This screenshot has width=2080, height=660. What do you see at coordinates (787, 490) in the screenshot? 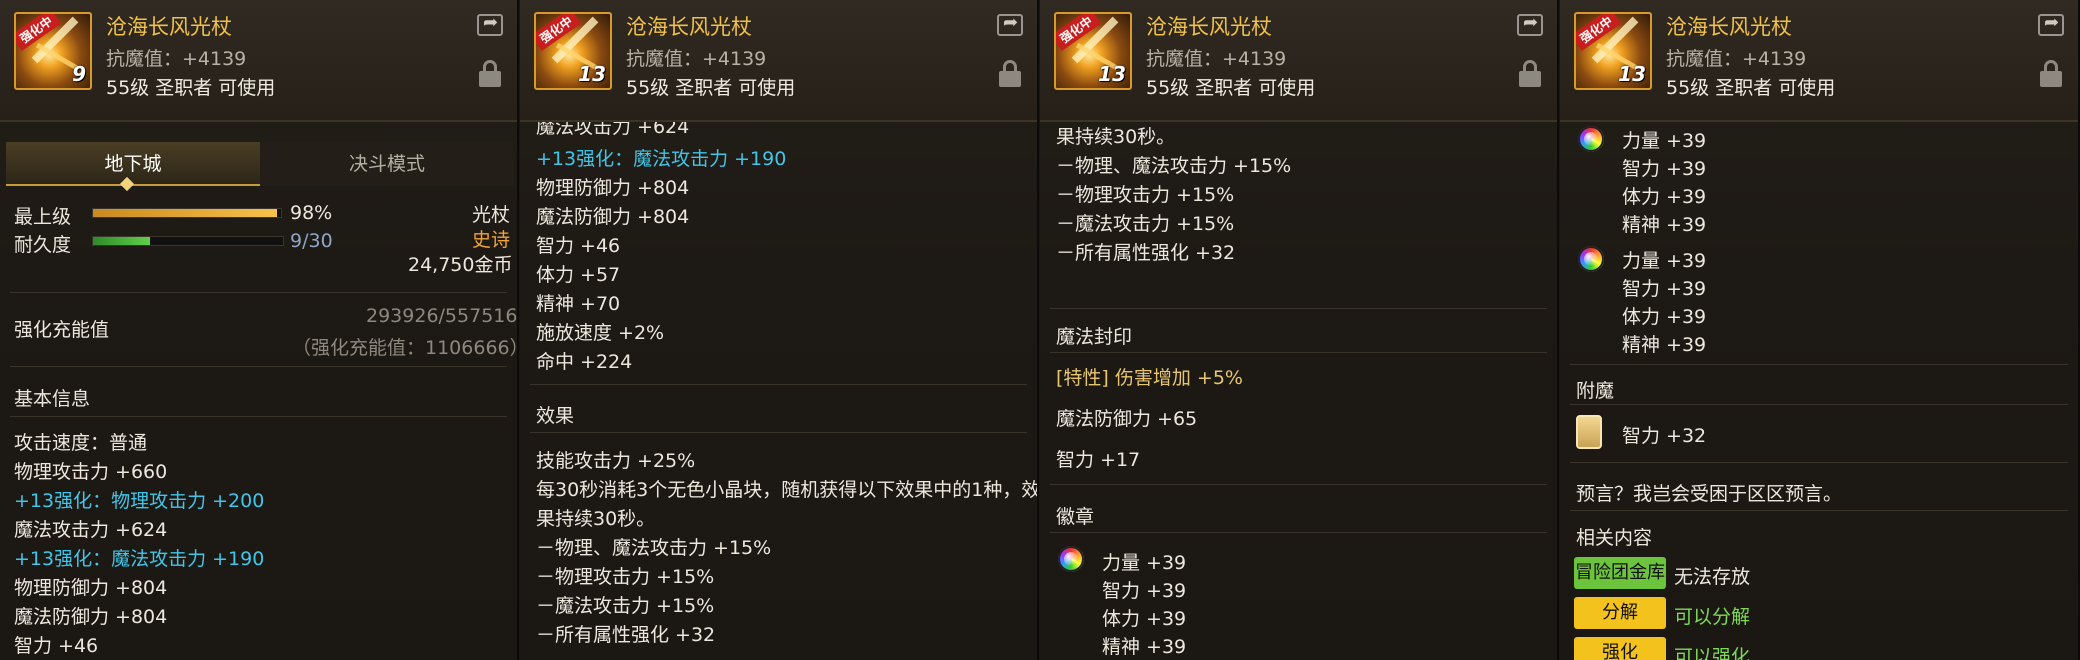
I see `effect-line: 每30秒消耗3个无色小晶块，随机获得以下效果中的1种，效` at bounding box center [787, 490].